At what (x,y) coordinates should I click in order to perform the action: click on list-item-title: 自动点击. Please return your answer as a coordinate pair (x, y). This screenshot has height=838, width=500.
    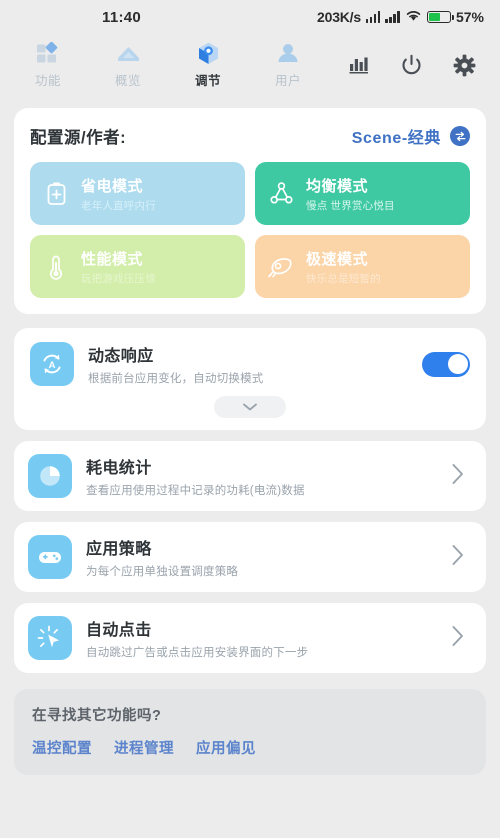
    Looking at the image, I should click on (119, 630).